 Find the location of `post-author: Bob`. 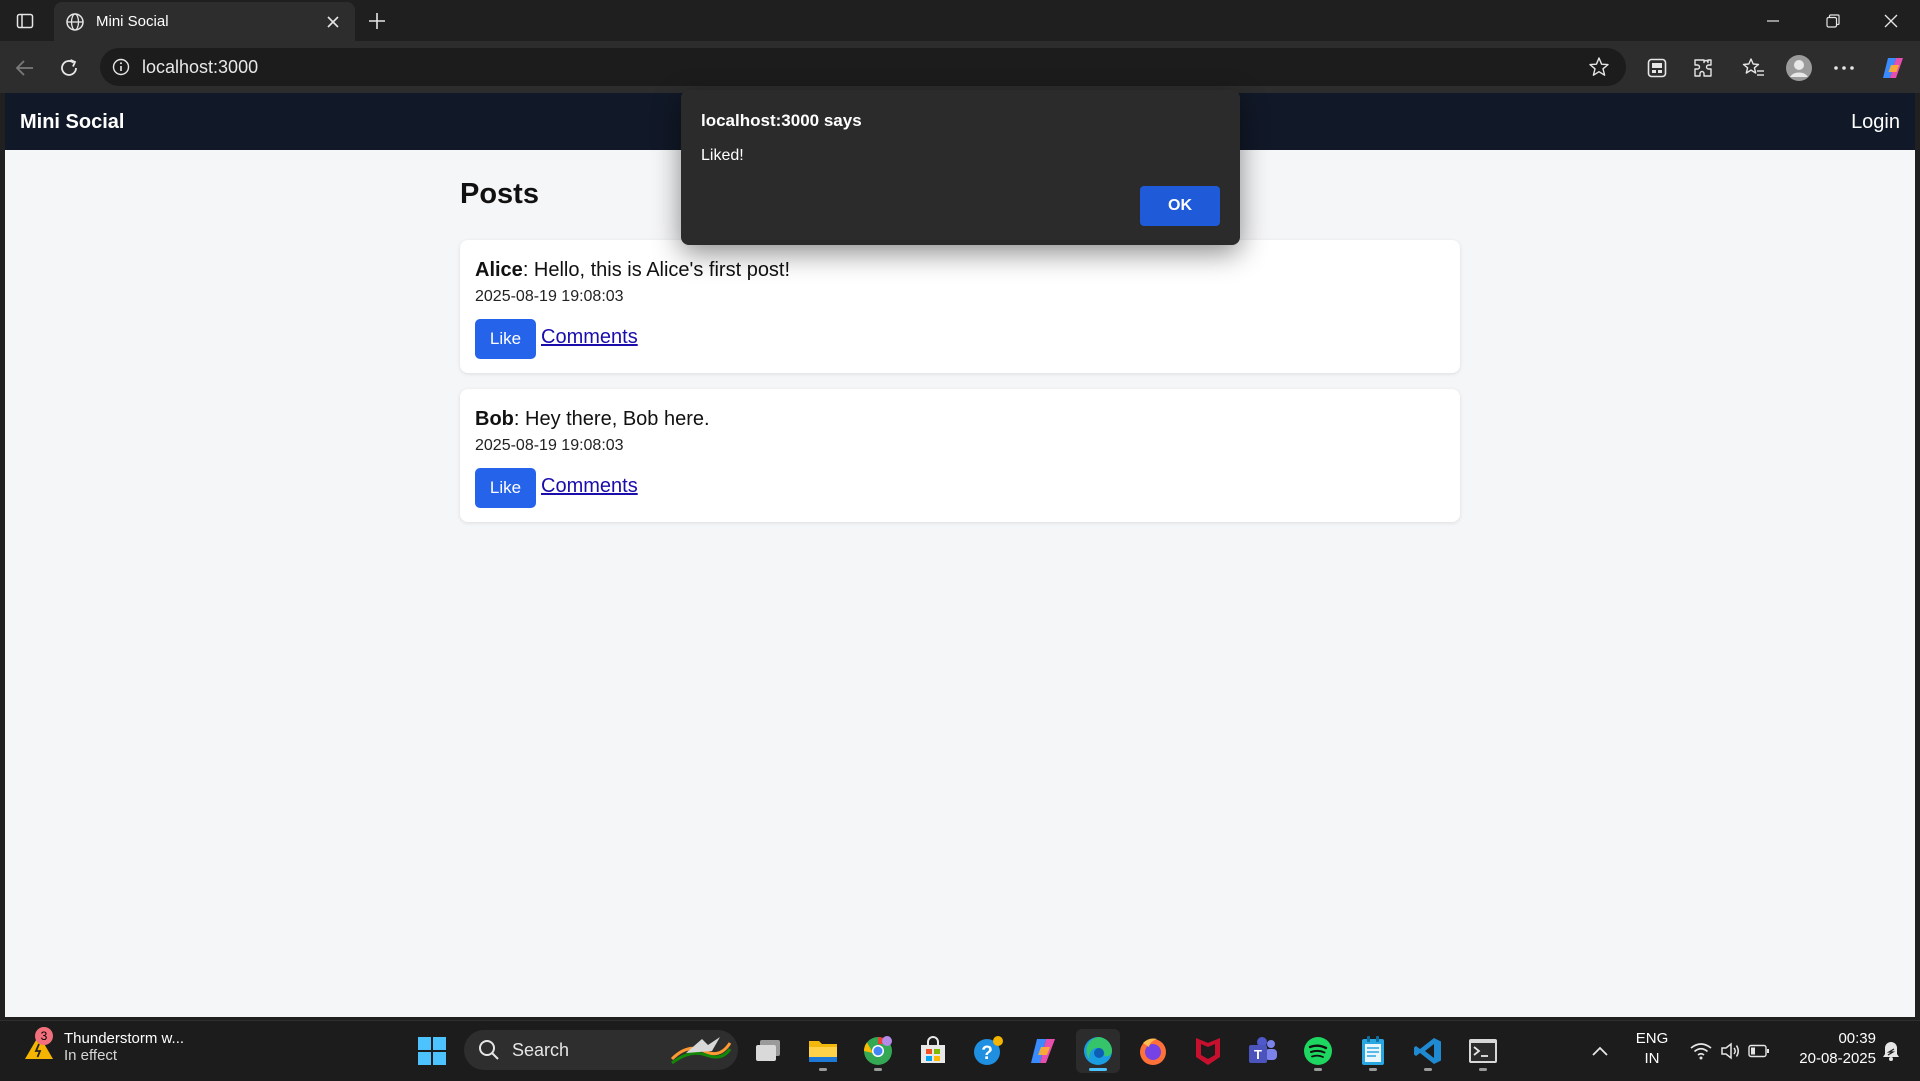

post-author: Bob is located at coordinates (494, 419).